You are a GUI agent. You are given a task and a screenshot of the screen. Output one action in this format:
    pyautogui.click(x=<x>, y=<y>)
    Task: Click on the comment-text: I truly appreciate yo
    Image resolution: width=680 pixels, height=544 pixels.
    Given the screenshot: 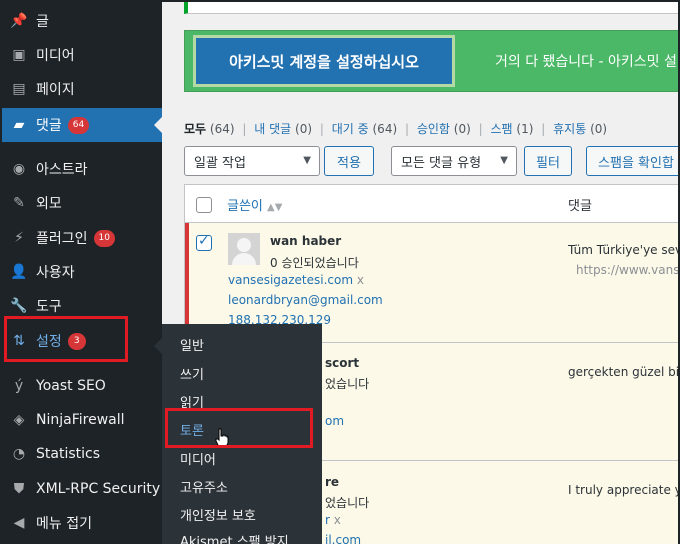 What is the action you would take?
    pyautogui.click(x=623, y=490)
    